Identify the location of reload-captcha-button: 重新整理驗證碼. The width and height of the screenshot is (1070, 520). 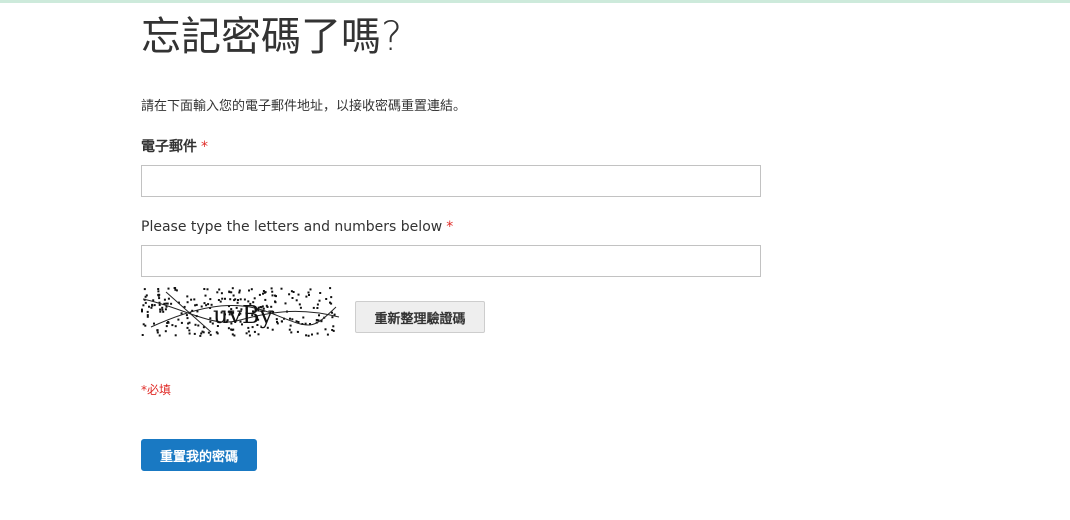
(420, 317).